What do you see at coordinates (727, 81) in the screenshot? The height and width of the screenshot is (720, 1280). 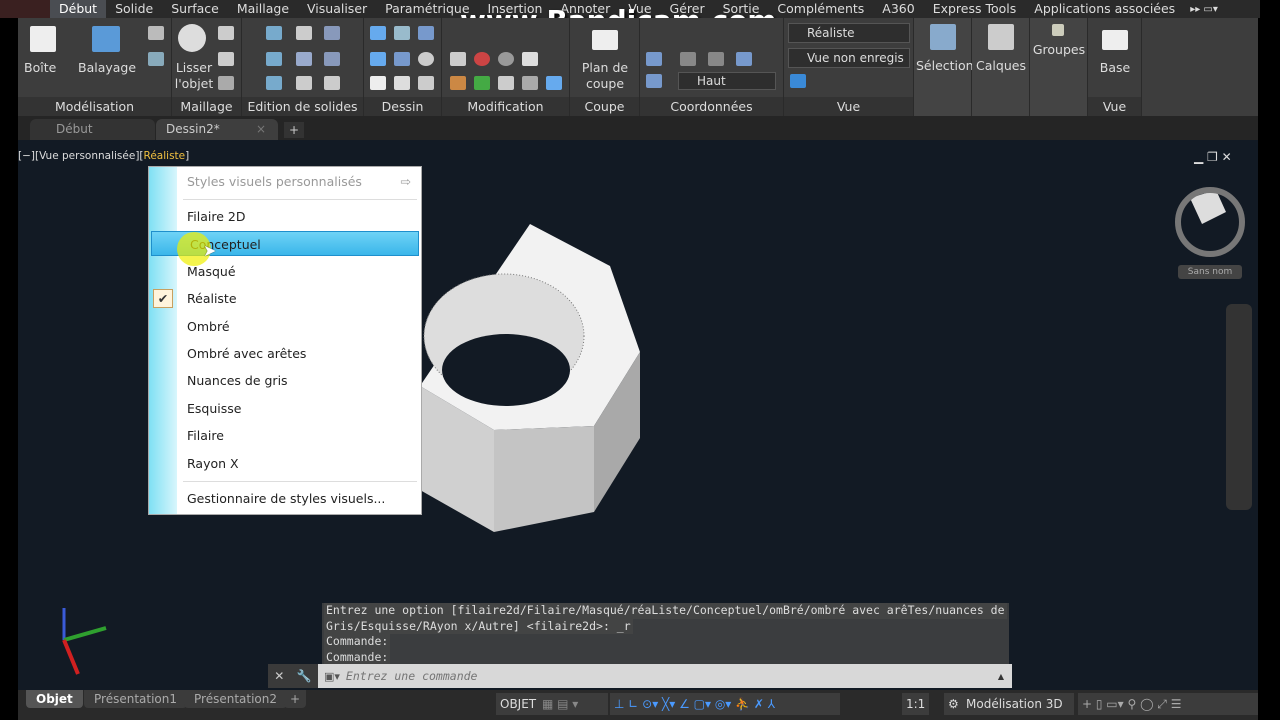 I see `ucs-dropdown: Haut` at bounding box center [727, 81].